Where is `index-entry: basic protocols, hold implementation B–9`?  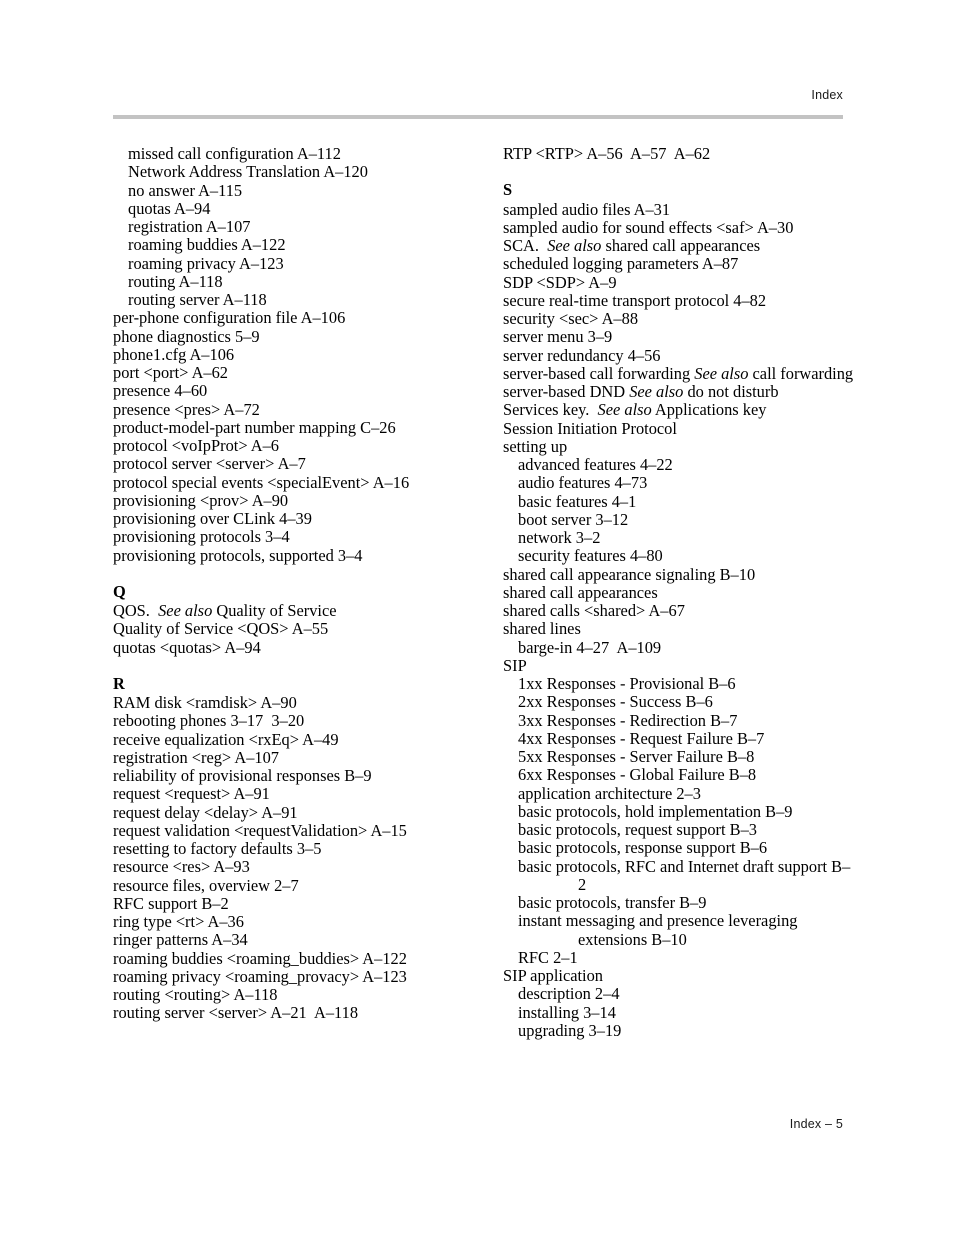 index-entry: basic protocols, hold implementation B–9 is located at coordinates (655, 811).